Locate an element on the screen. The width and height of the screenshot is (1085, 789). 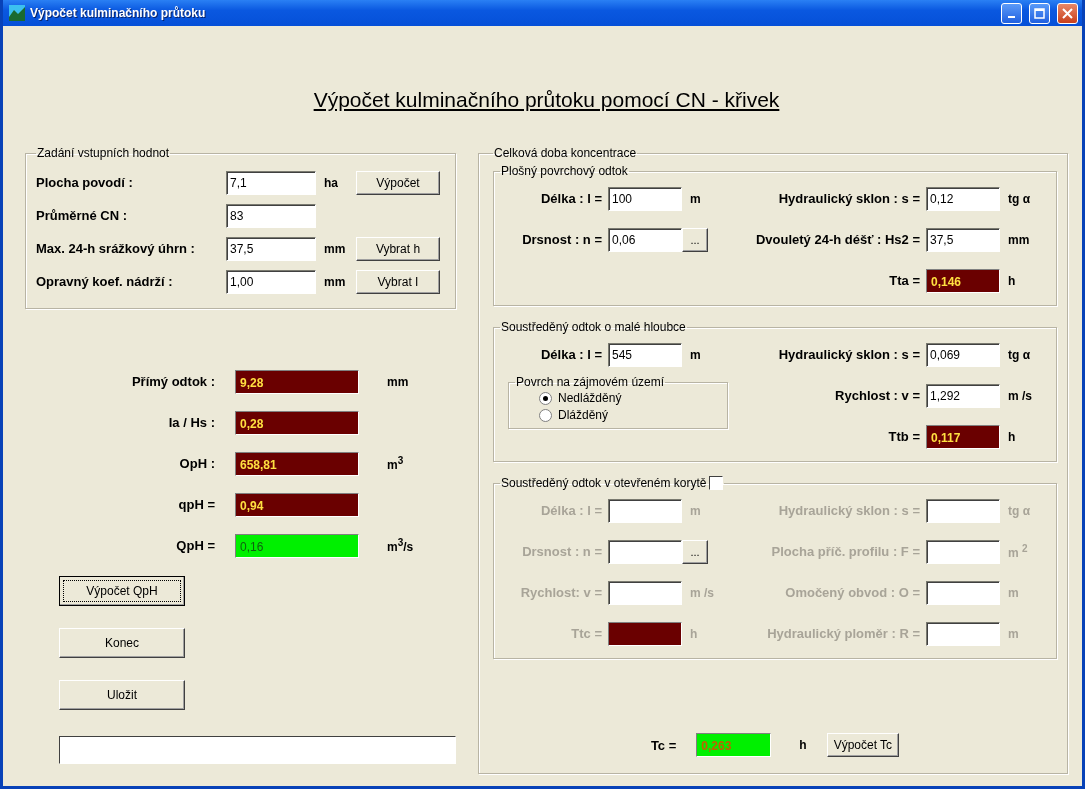
action-button: Uložit is located at coordinates (122, 695).